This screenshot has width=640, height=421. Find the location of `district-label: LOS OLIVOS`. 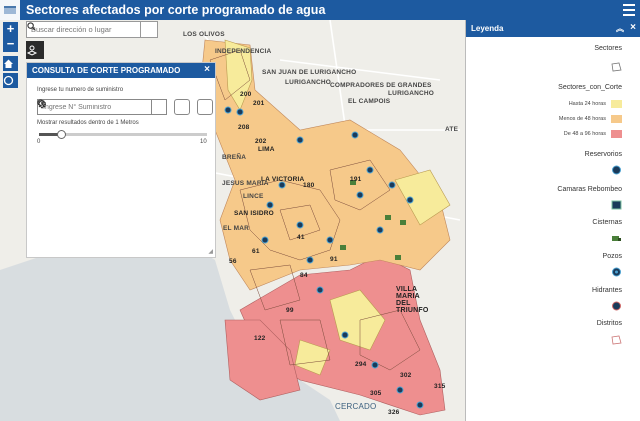

district-label: LOS OLIVOS is located at coordinates (204, 34).